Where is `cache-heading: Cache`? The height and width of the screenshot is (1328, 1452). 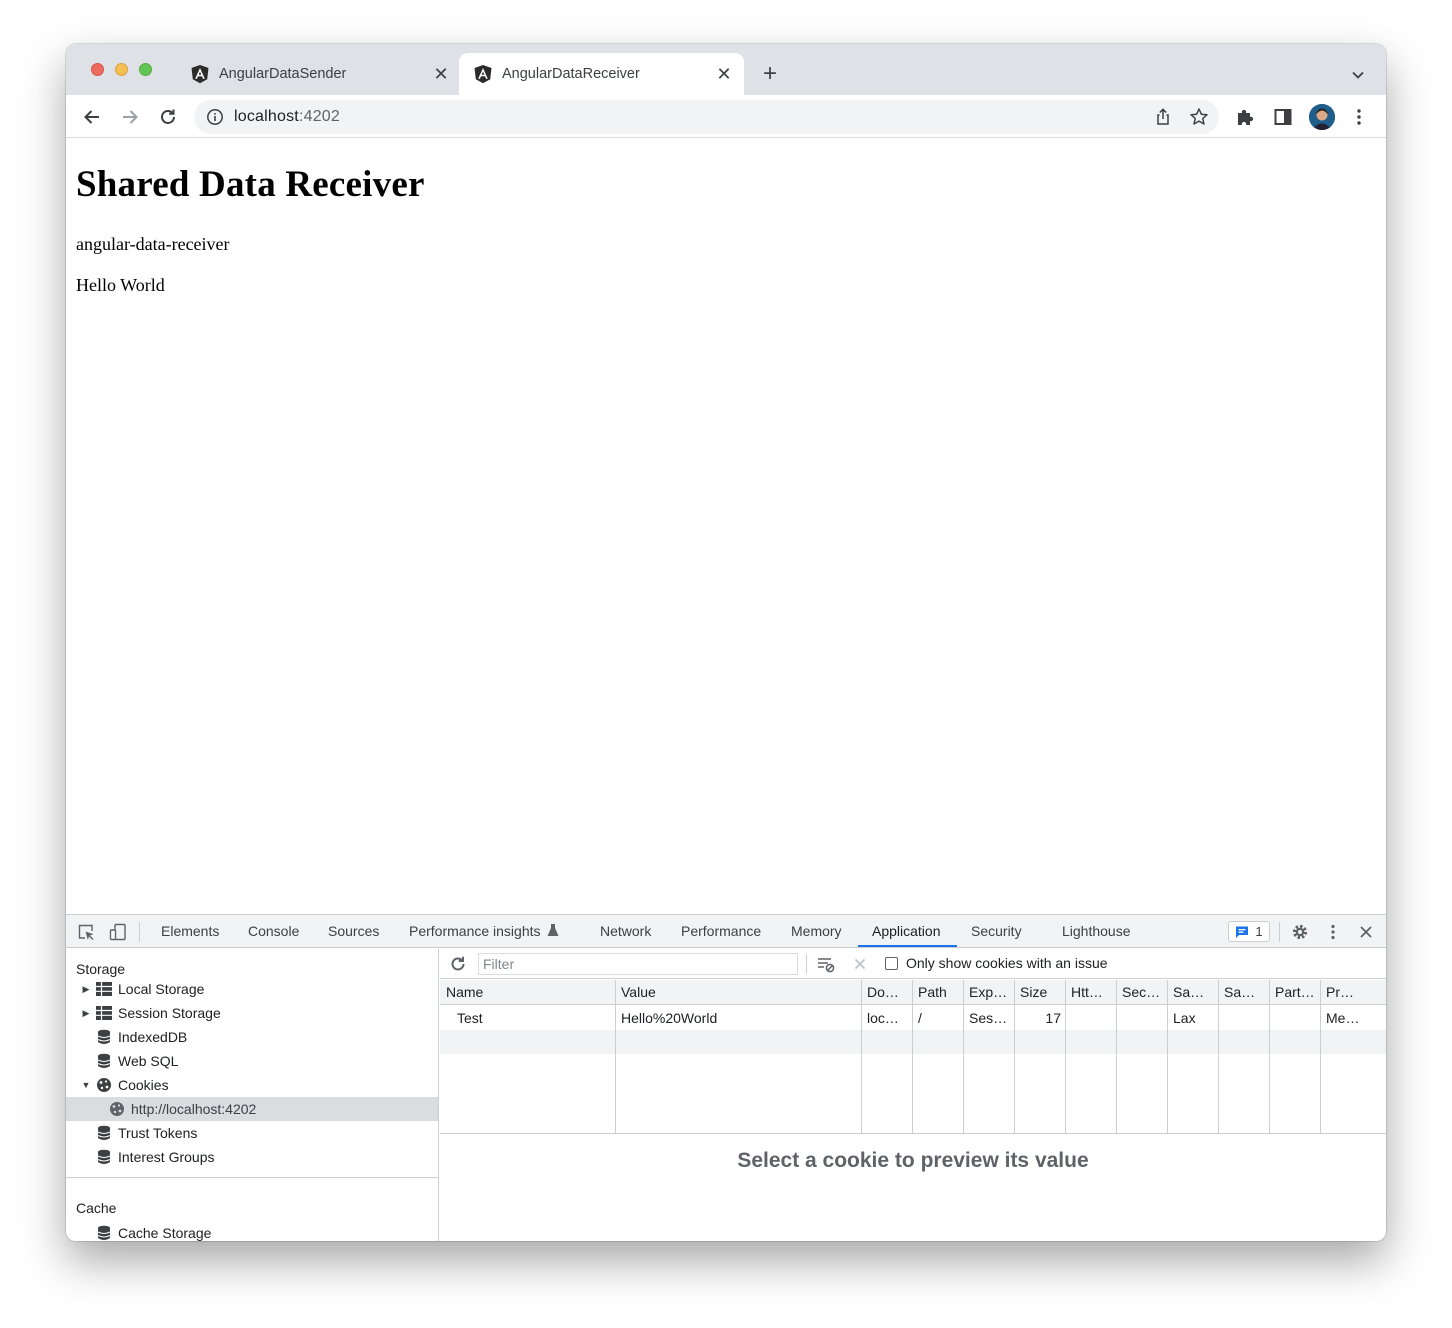 cache-heading: Cache is located at coordinates (96, 1208).